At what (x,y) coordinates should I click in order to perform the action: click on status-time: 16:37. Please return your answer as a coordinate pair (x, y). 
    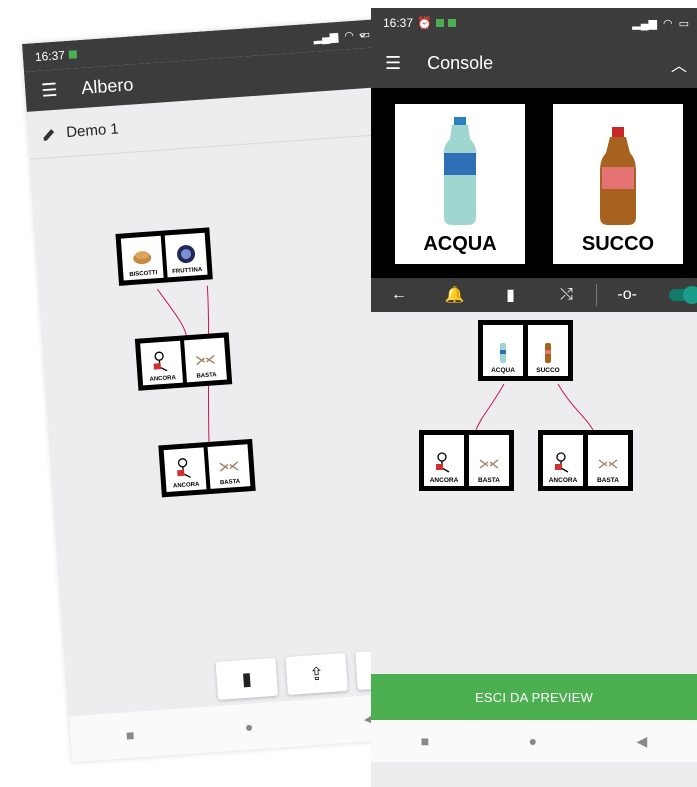
    Looking at the image, I should click on (398, 23).